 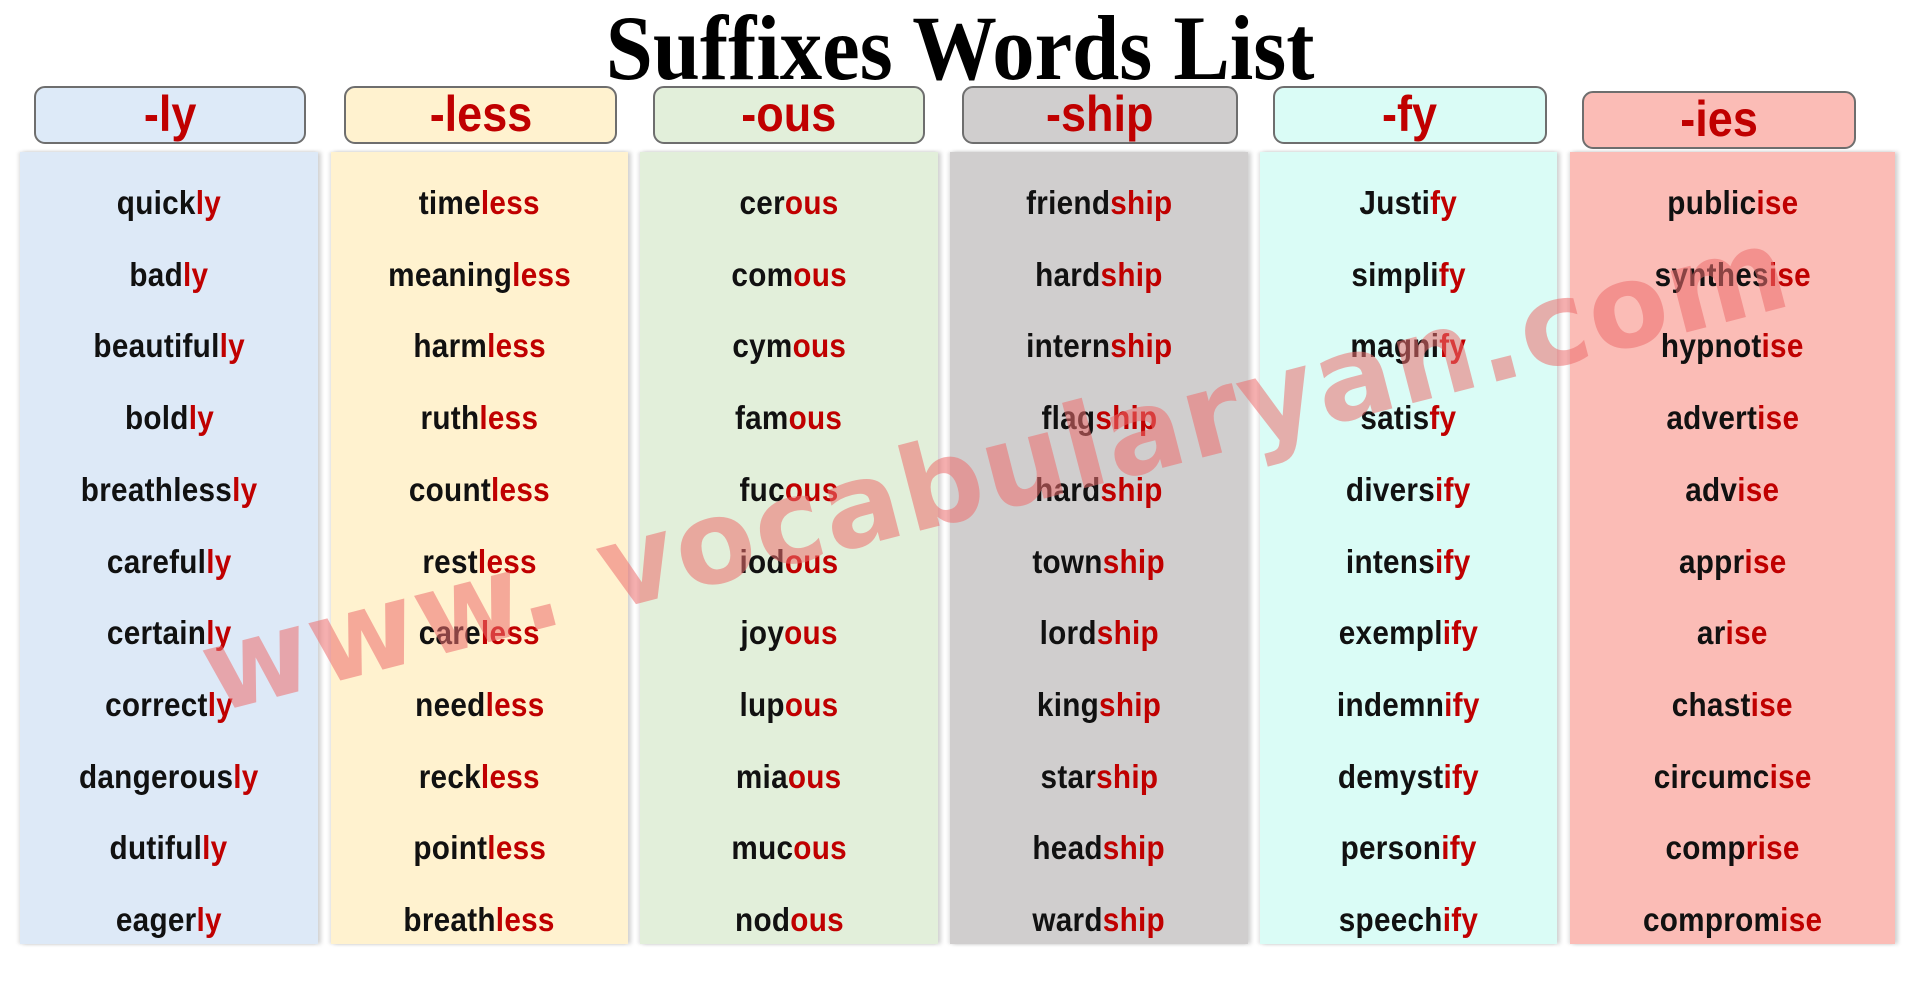 I want to click on word-text: Justify, so click(x=1409, y=203).